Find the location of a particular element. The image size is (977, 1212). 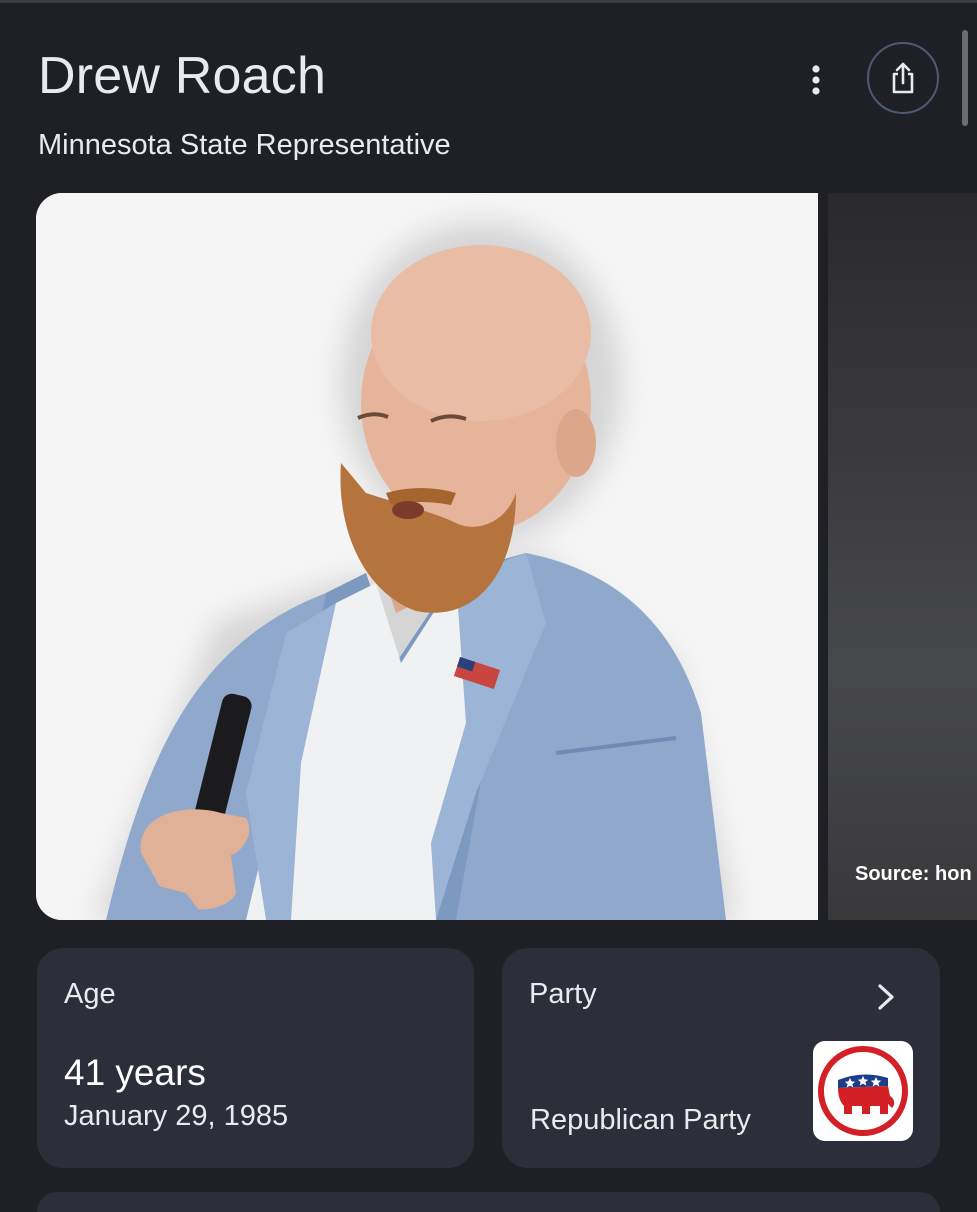

share-icon is located at coordinates (903, 78).